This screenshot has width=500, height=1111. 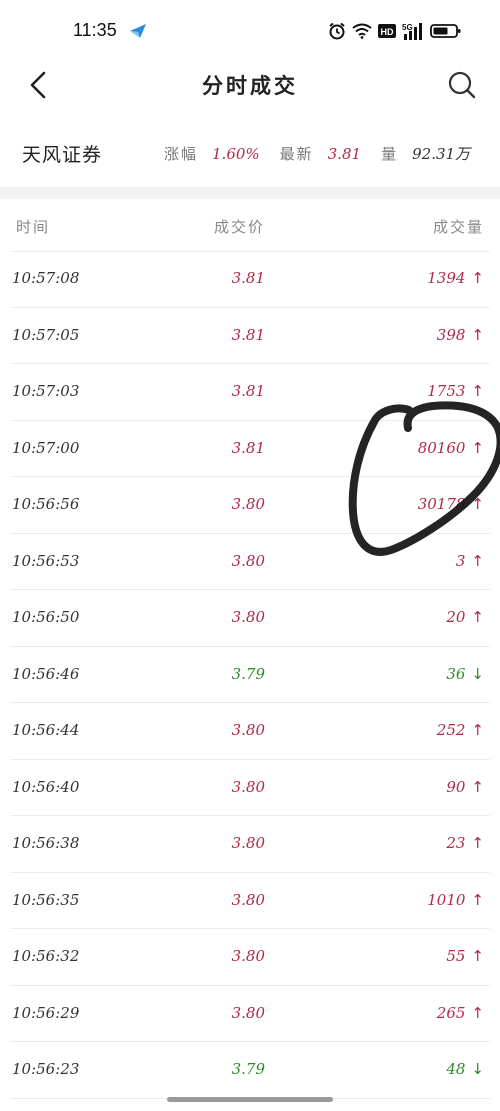 I want to click on trade-time: 10:56:56, so click(x=46, y=504).